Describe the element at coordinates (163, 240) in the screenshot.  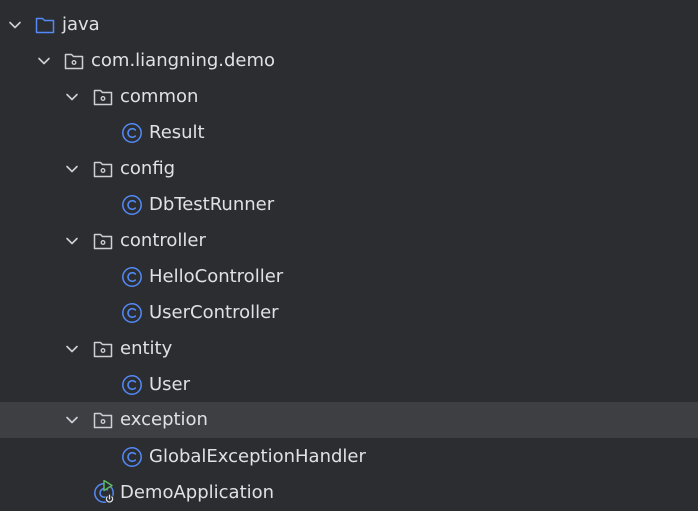
I see `tree-node-label: controller` at that location.